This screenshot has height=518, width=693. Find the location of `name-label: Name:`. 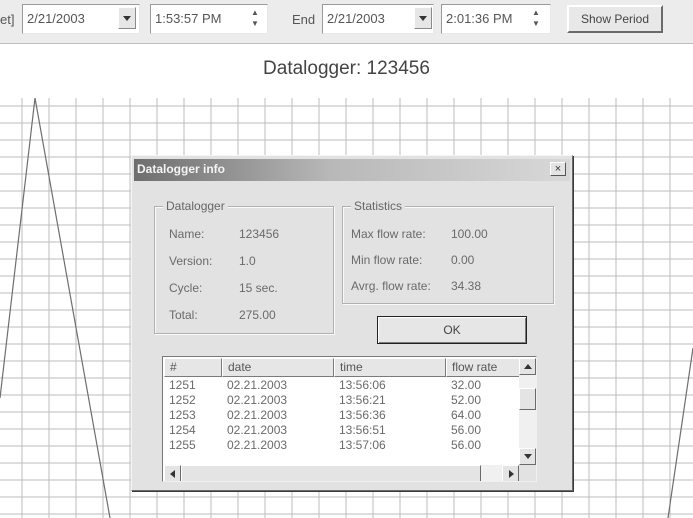

name-label: Name: is located at coordinates (187, 234).